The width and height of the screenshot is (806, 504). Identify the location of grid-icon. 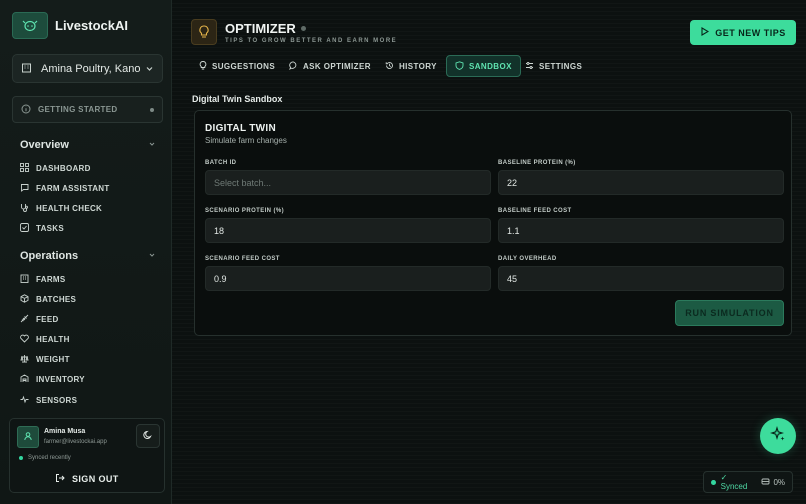
(24, 168).